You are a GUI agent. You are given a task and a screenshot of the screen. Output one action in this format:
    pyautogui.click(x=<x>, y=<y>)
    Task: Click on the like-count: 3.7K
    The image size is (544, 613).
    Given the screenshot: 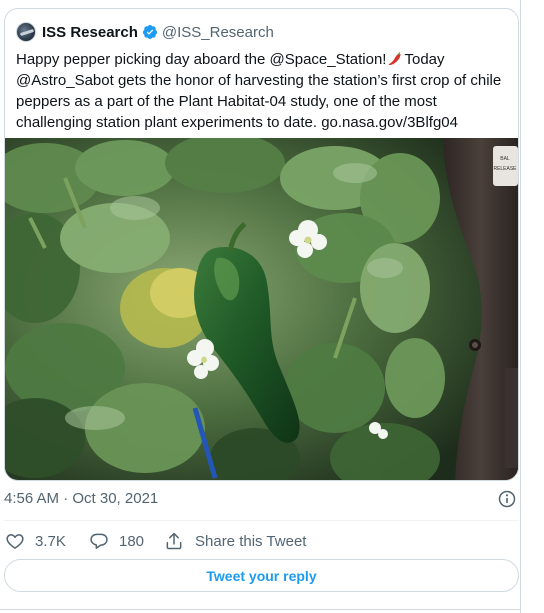 What is the action you would take?
    pyautogui.click(x=50, y=541)
    